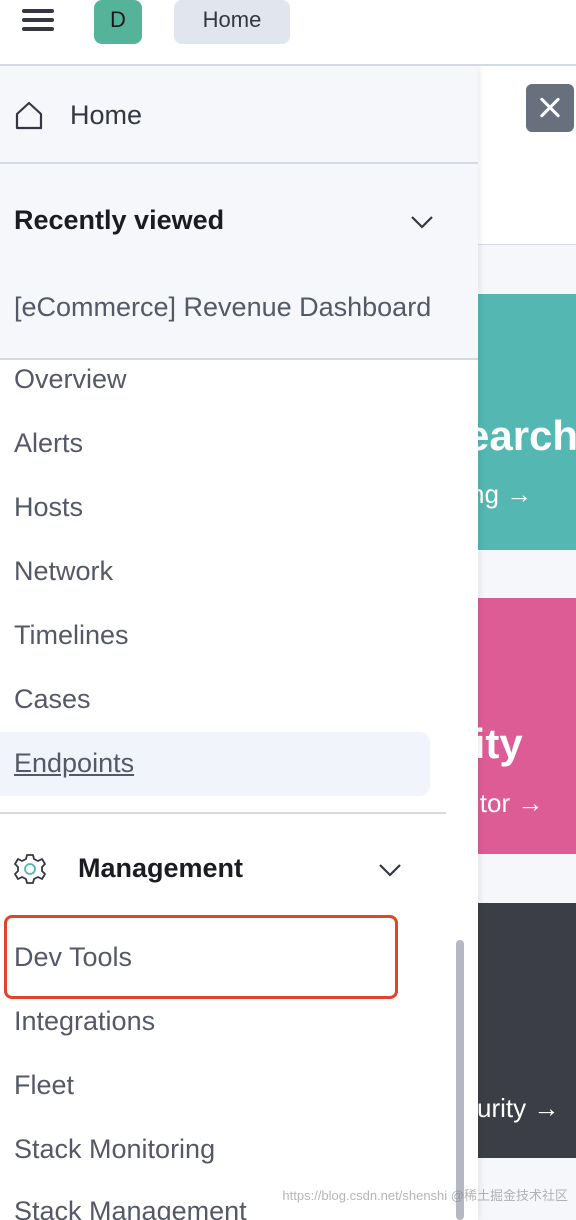 The width and height of the screenshot is (576, 1220). I want to click on nav-item-stack-monitoring: Stack Monitoring, so click(114, 1149).